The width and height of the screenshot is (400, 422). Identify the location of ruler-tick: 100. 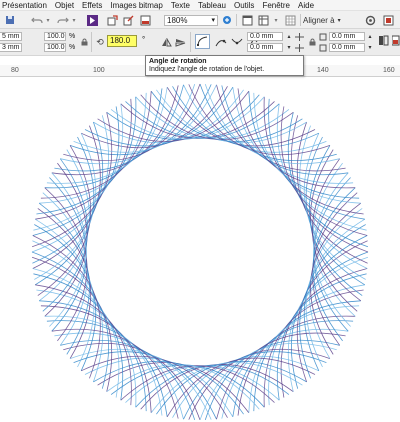
(99, 70).